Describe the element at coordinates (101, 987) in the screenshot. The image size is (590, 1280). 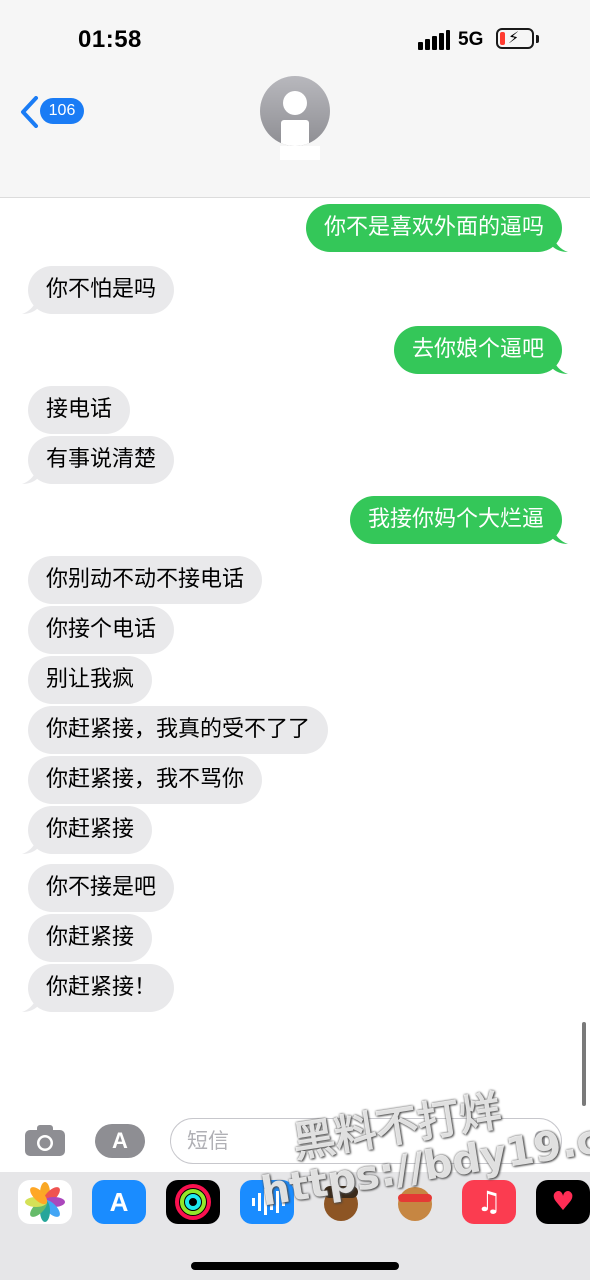
I see `message-text: 你赶紧接！` at that location.